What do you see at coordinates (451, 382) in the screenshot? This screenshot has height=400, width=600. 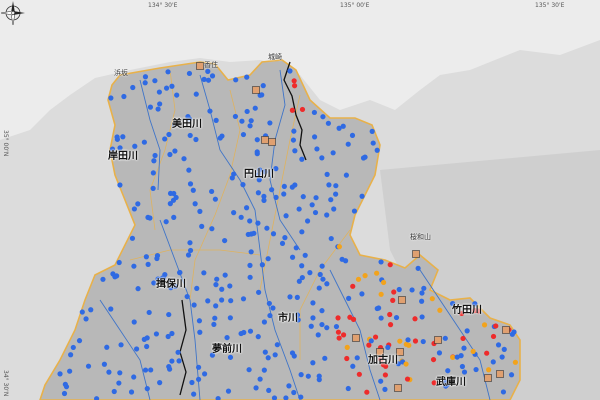 I see `river-label-muko: 武庫川` at bounding box center [451, 382].